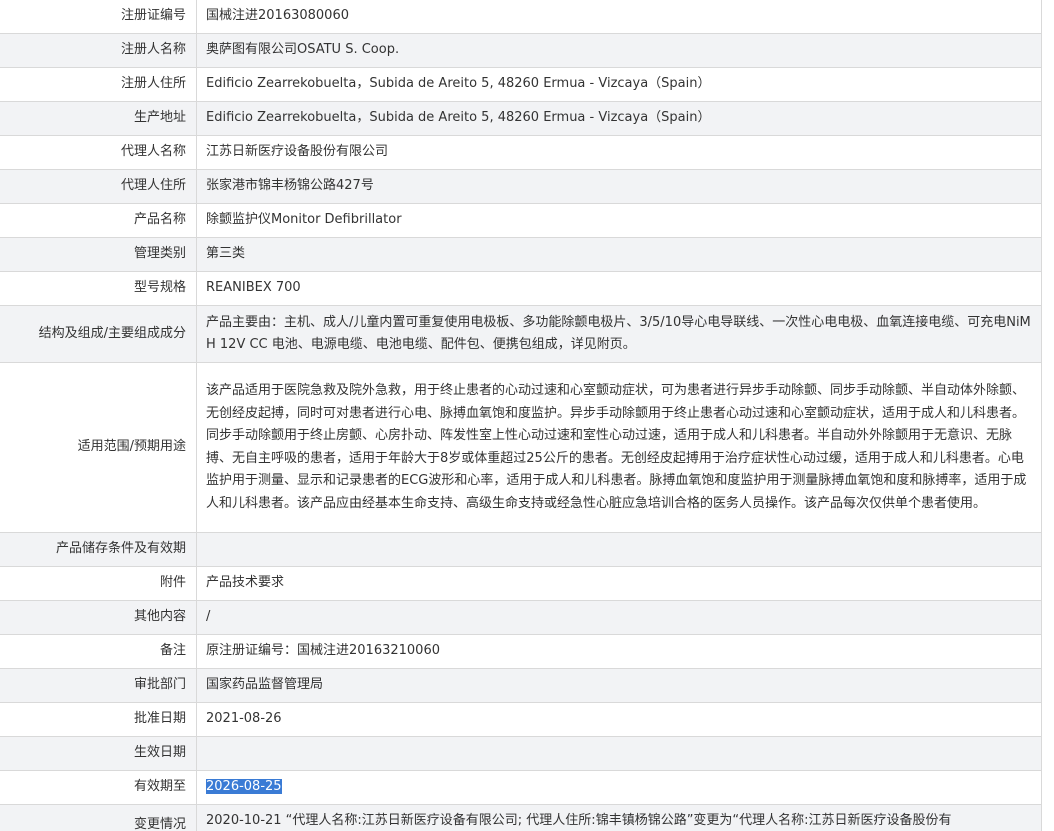  What do you see at coordinates (619, 651) in the screenshot?
I see `field-value: 原注册证编号：国械注进20163210060` at bounding box center [619, 651].